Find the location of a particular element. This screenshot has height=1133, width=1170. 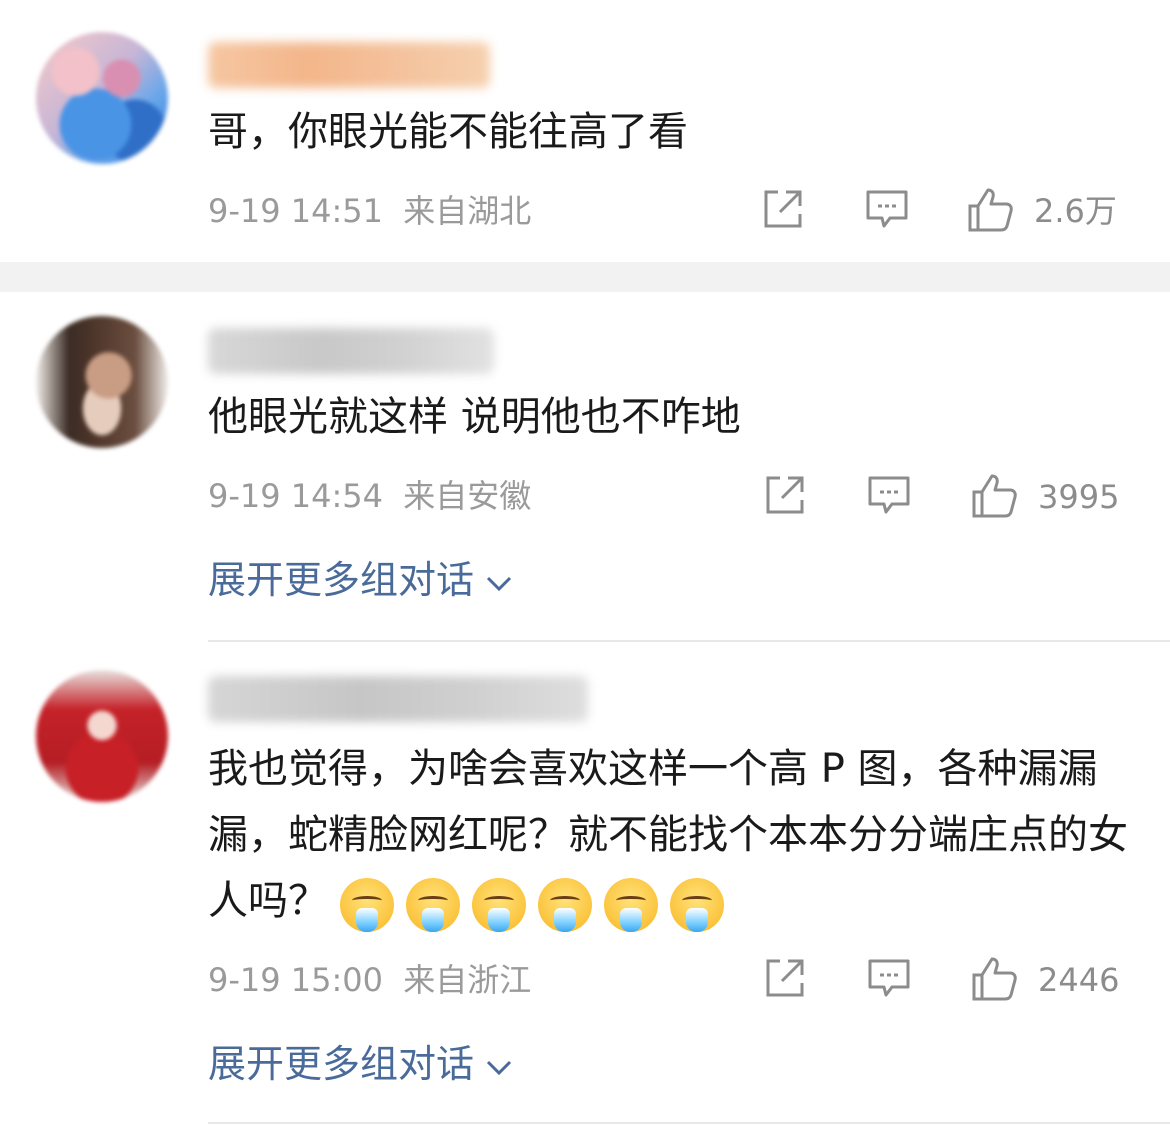

like-count: 2446 is located at coordinates (1079, 980).